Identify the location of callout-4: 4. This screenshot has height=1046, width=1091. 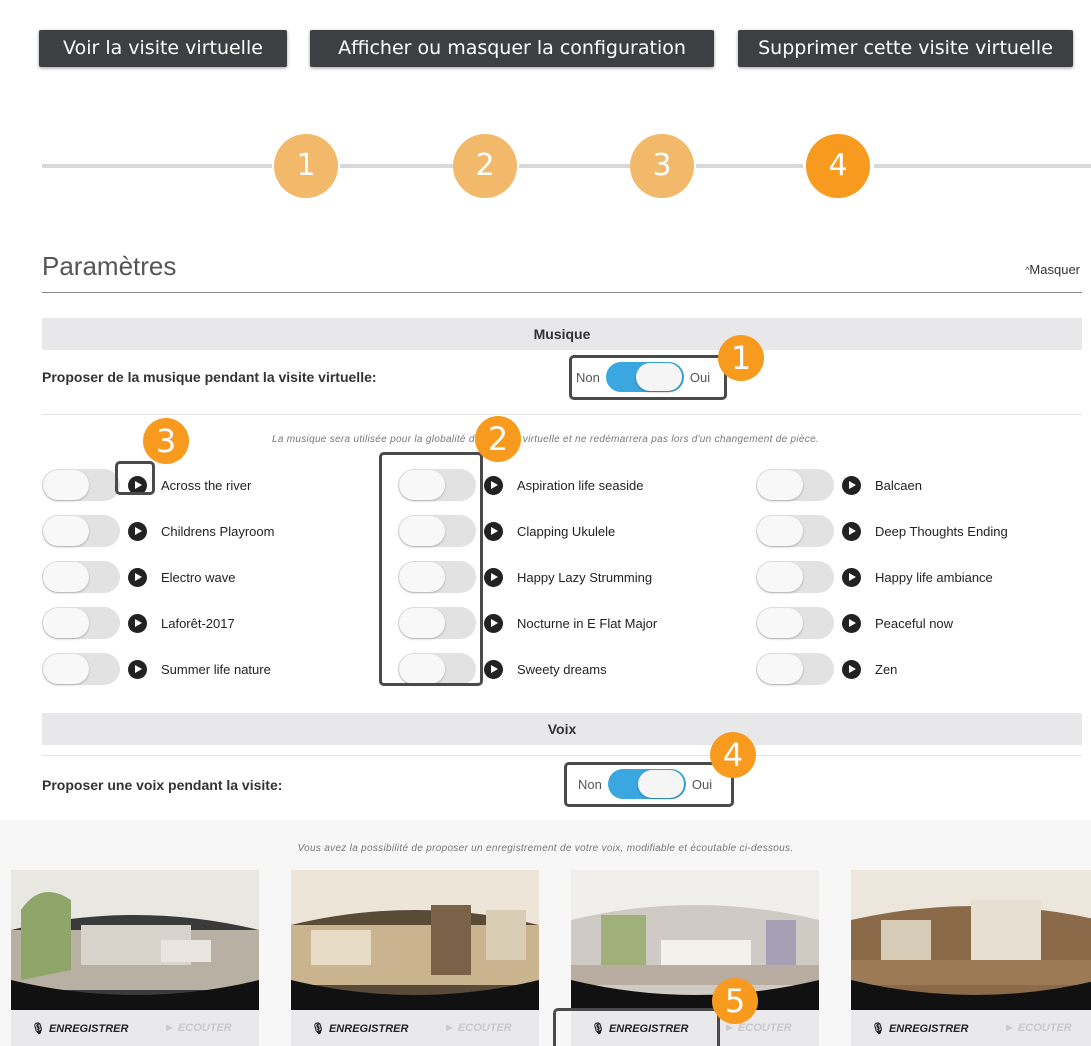
(733, 755).